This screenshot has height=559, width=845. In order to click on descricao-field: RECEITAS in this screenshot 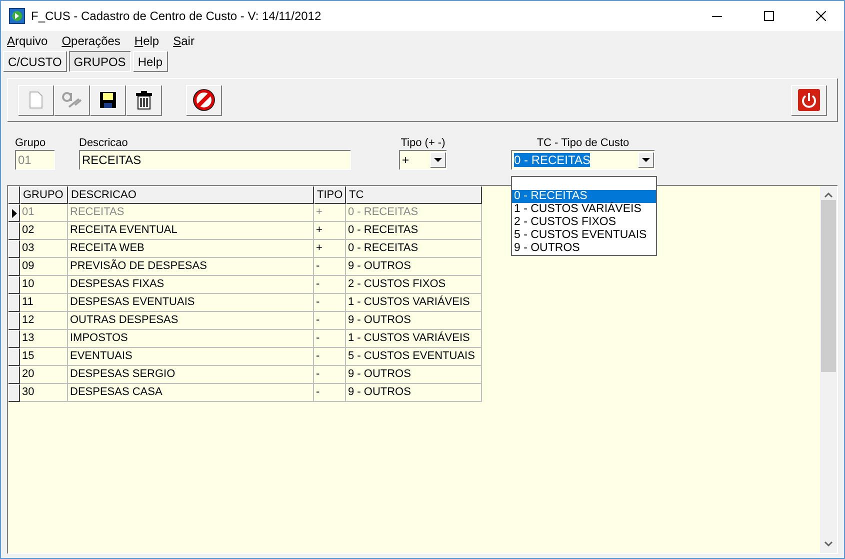, I will do `click(215, 160)`.